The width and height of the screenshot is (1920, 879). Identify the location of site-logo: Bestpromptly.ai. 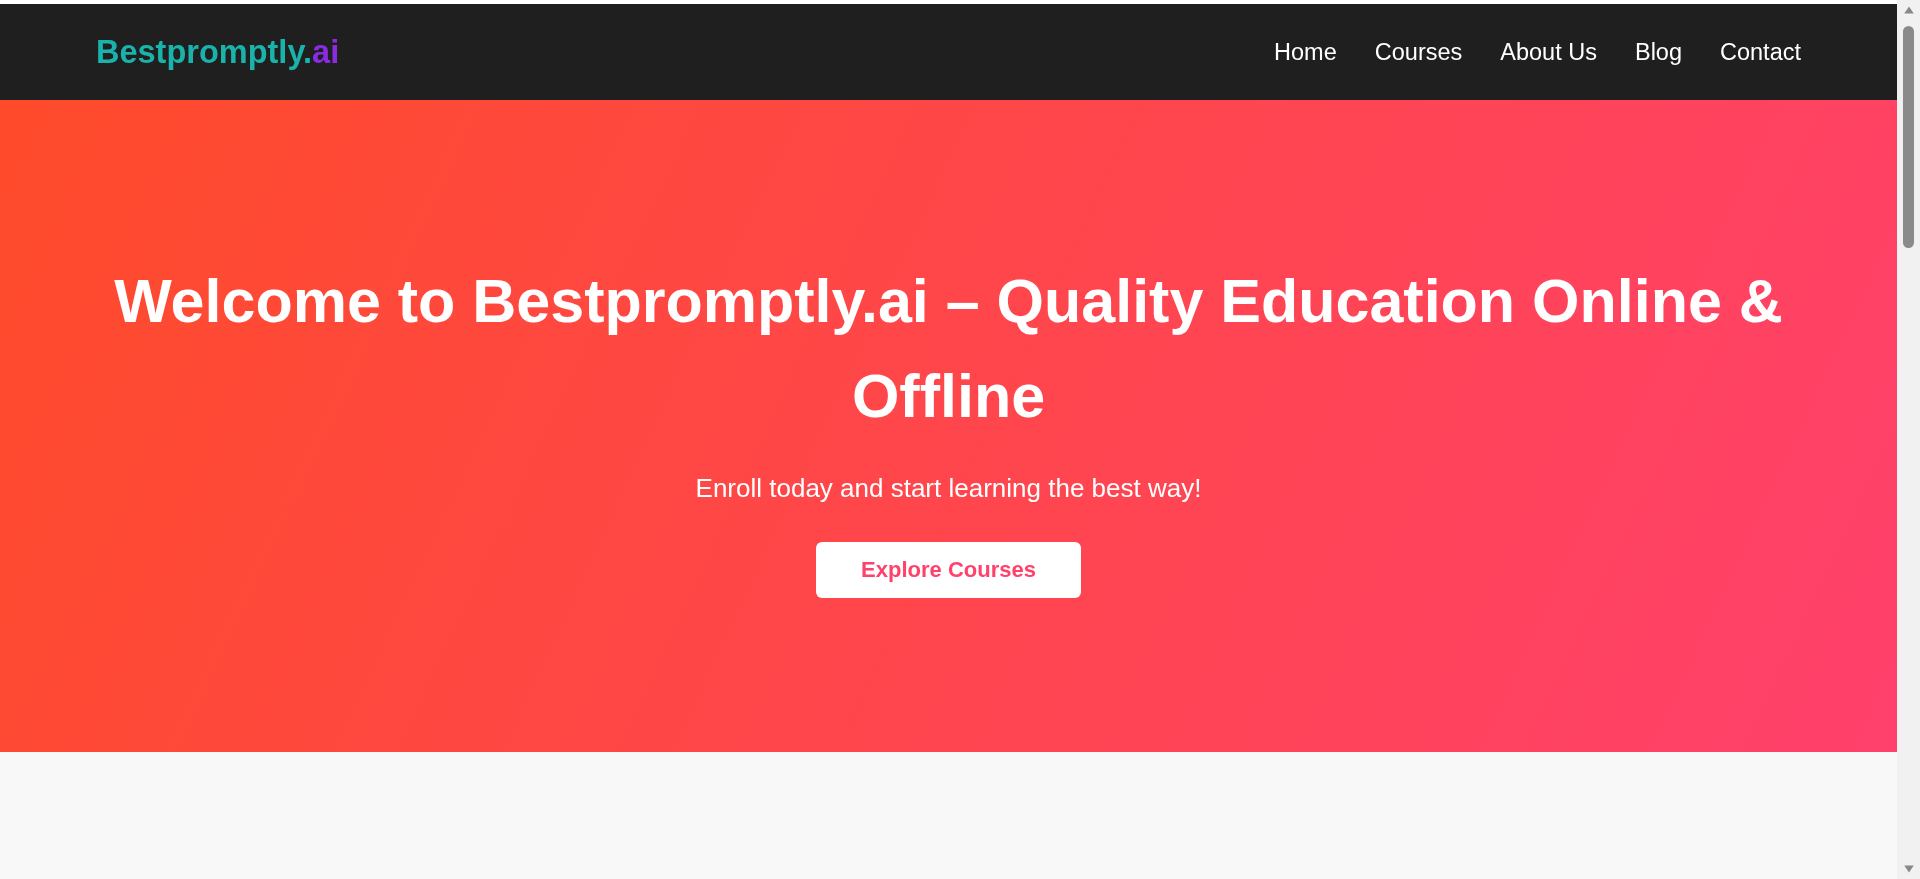
(218, 52).